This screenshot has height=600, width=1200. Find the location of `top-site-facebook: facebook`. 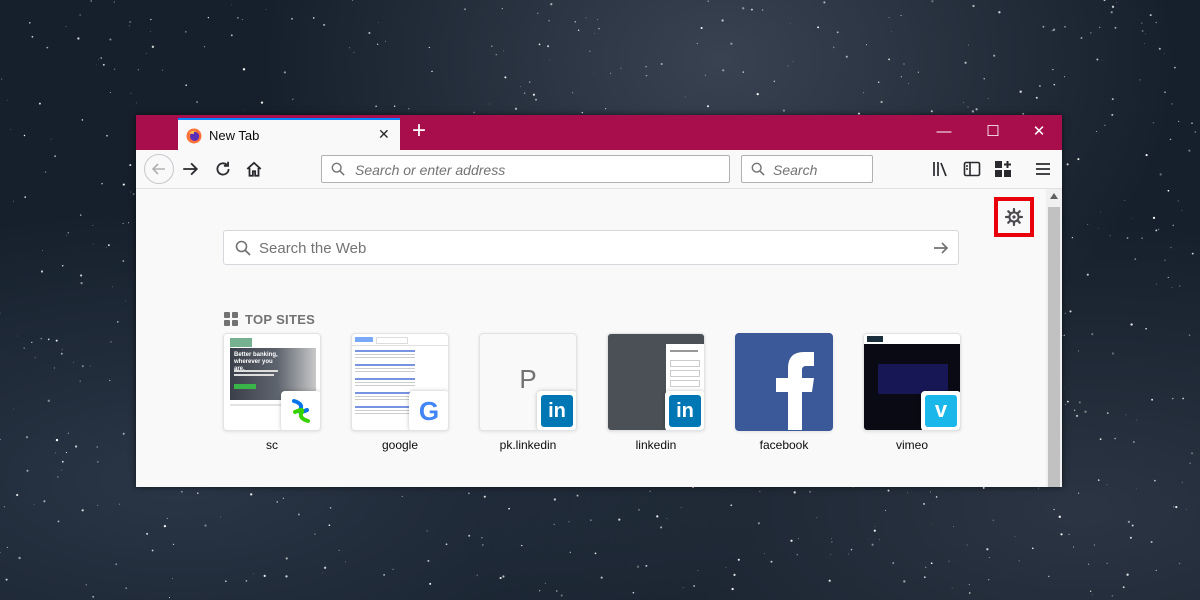

top-site-facebook: facebook is located at coordinates (784, 392).